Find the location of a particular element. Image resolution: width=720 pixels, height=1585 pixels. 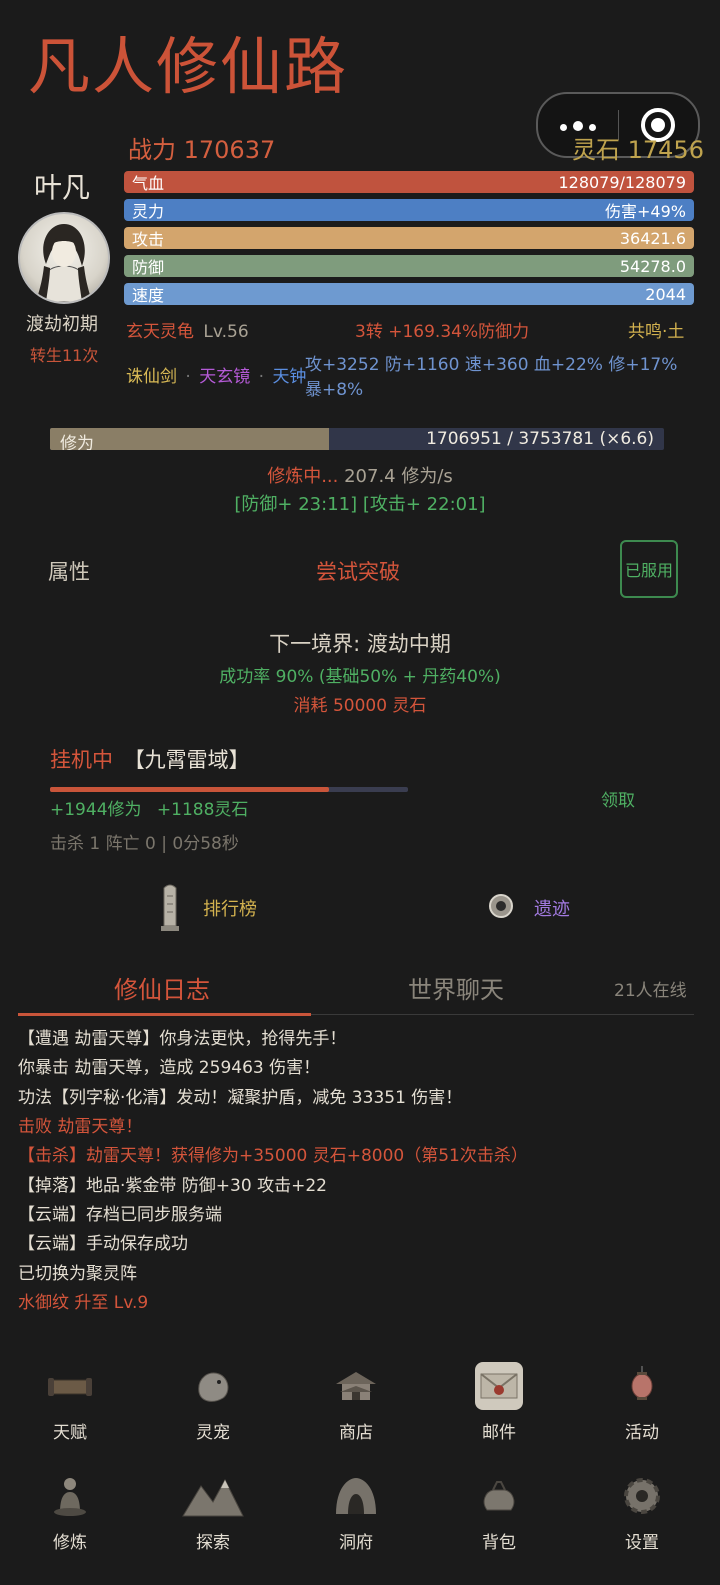

character-name: 叶凡 is located at coordinates (62, 187).